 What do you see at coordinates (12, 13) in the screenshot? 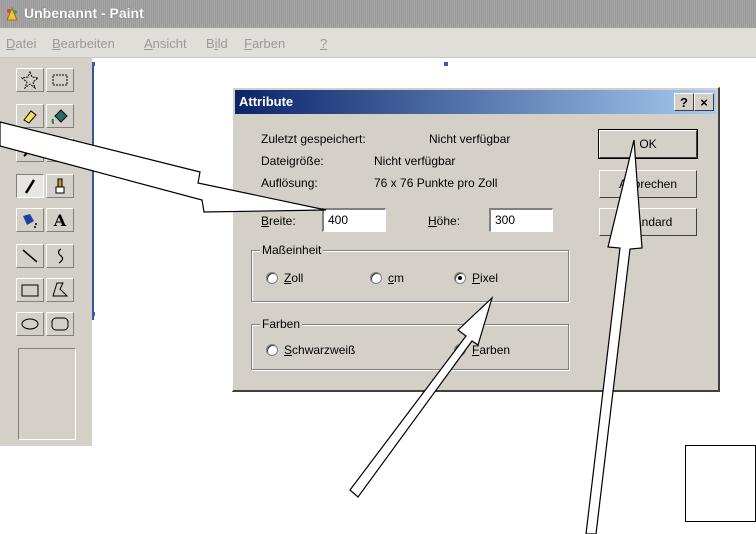
I see `paint-app-icon` at bounding box center [12, 13].